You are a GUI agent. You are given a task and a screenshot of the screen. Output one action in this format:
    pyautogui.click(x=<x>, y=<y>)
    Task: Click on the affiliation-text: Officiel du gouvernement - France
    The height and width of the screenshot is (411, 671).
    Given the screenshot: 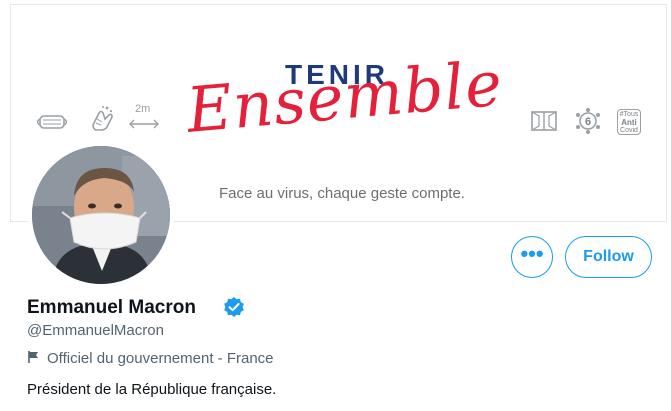 What is the action you would take?
    pyautogui.click(x=160, y=358)
    